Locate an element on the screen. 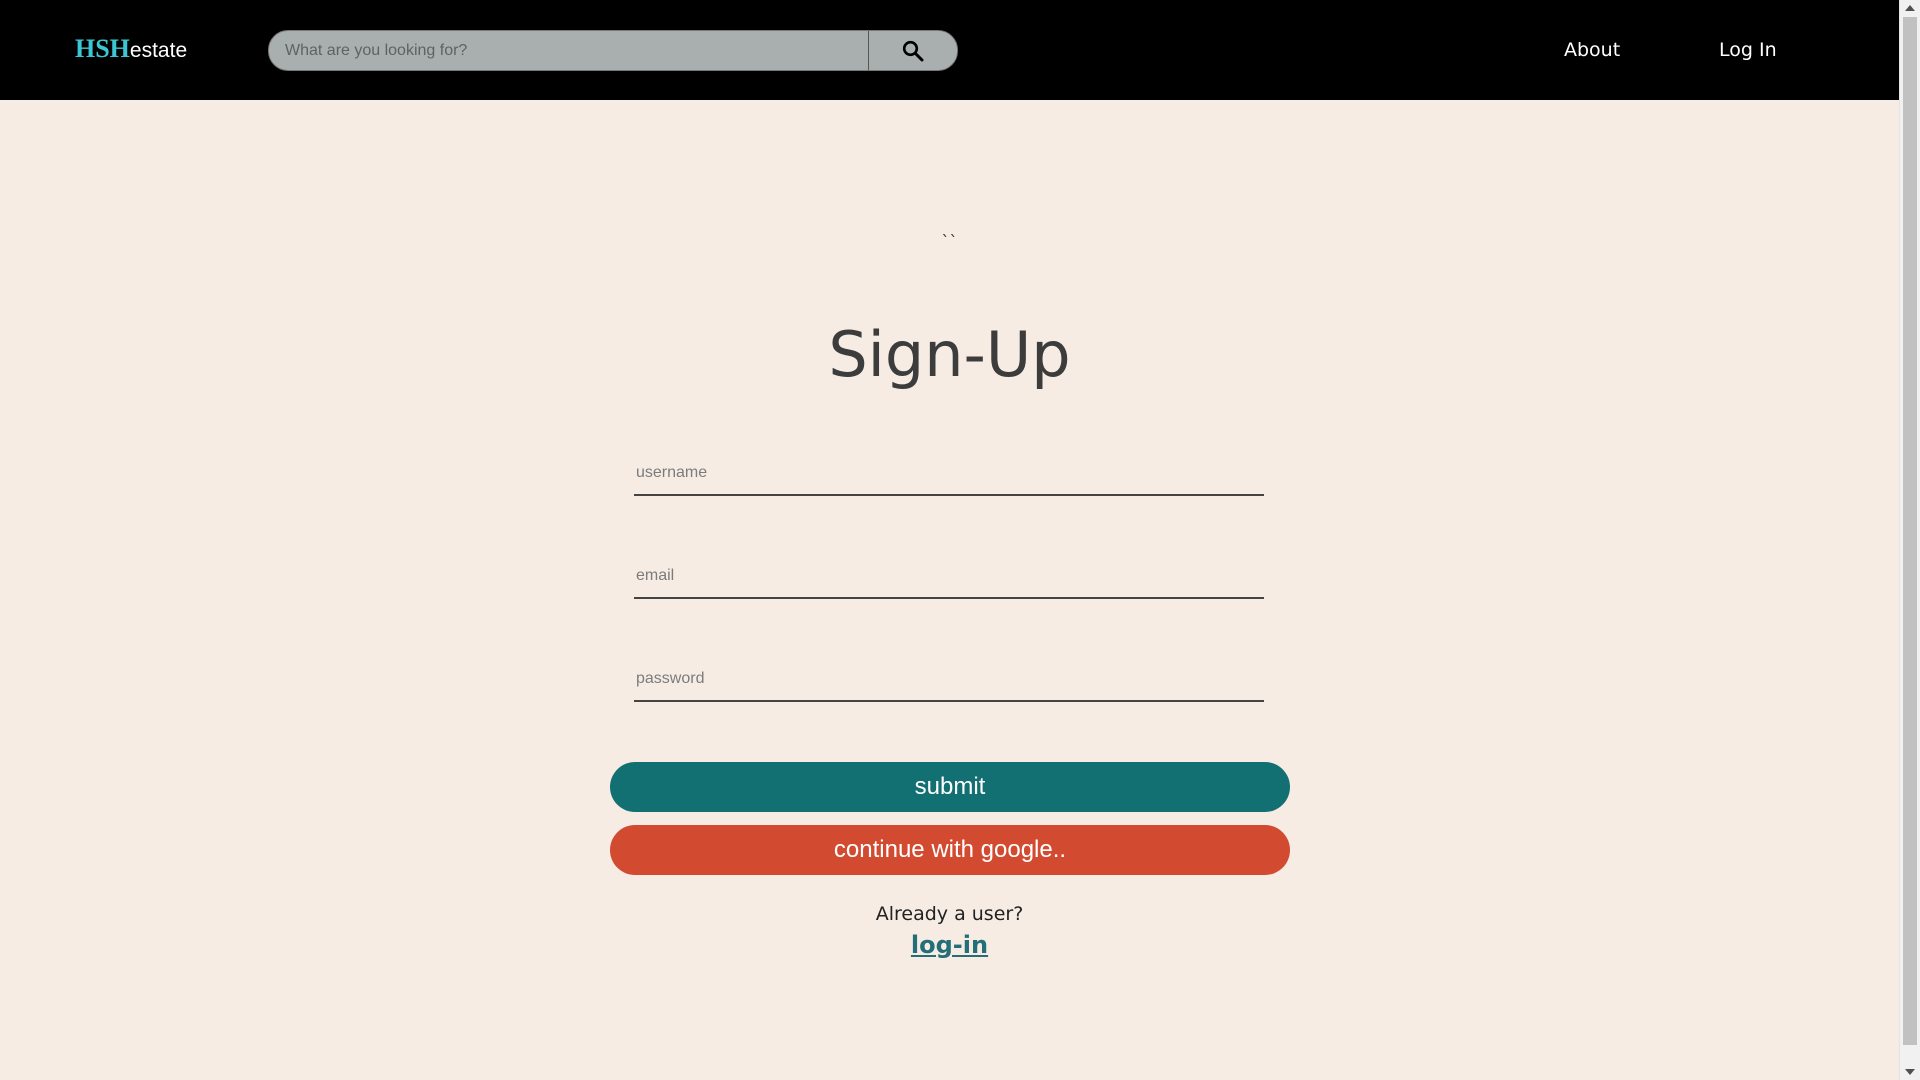 The height and width of the screenshot is (1080, 1920). stray-text: `` is located at coordinates (949, 241).